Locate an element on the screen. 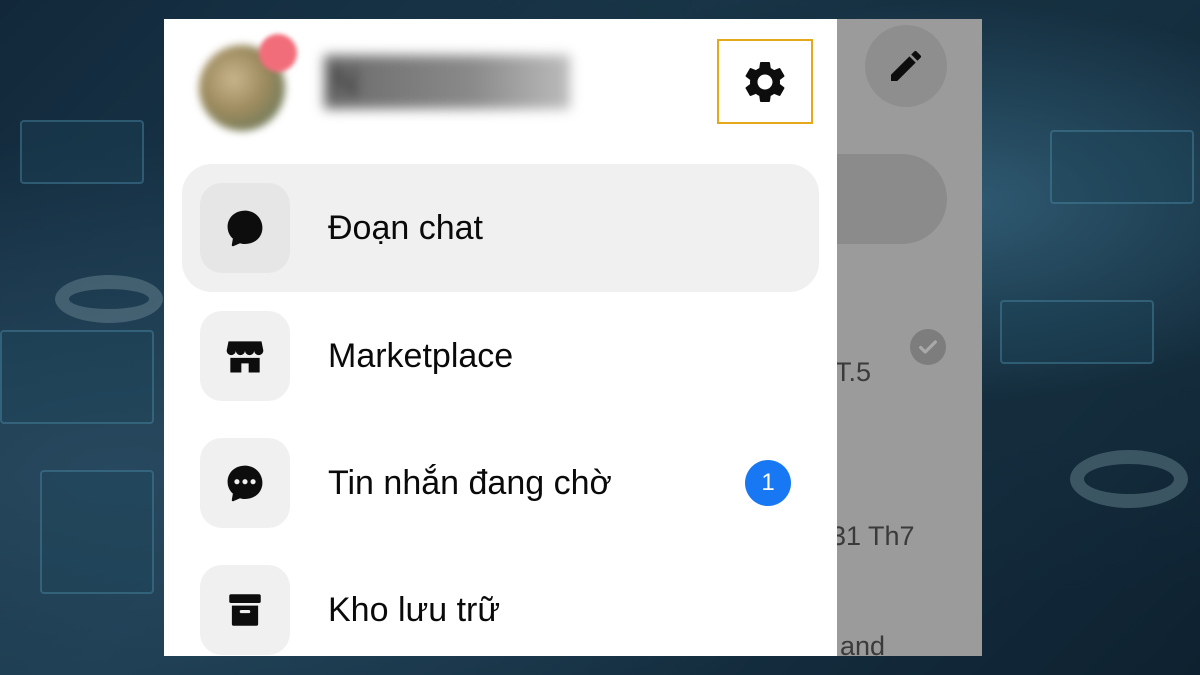 This screenshot has width=1200, height=675. avatar-story-dot is located at coordinates (278, 53).